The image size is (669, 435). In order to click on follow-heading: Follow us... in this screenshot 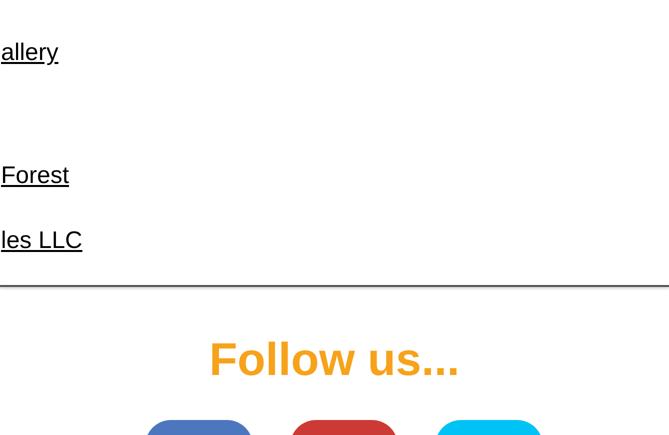, I will do `click(334, 359)`.